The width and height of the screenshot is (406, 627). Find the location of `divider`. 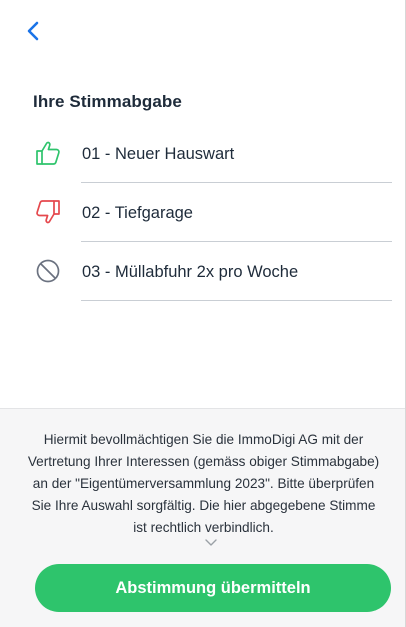

divider is located at coordinates (236, 300).